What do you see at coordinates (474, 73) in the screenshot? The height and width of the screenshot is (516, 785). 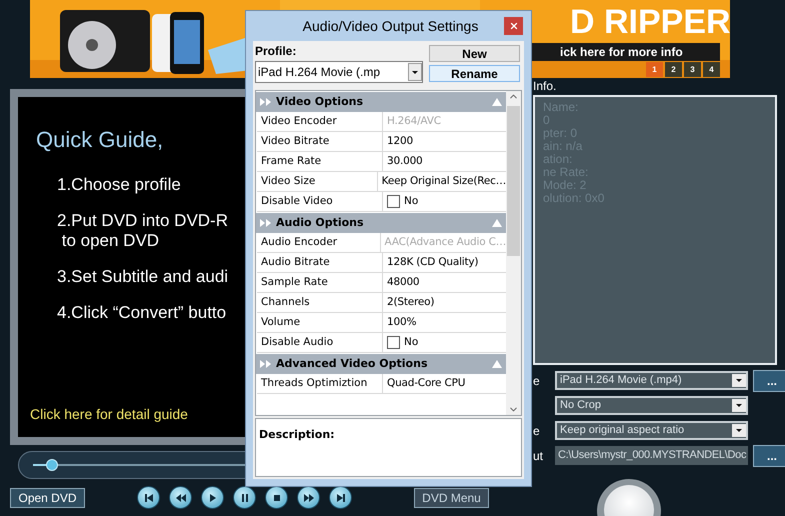 I see `profile-button: Rename` at bounding box center [474, 73].